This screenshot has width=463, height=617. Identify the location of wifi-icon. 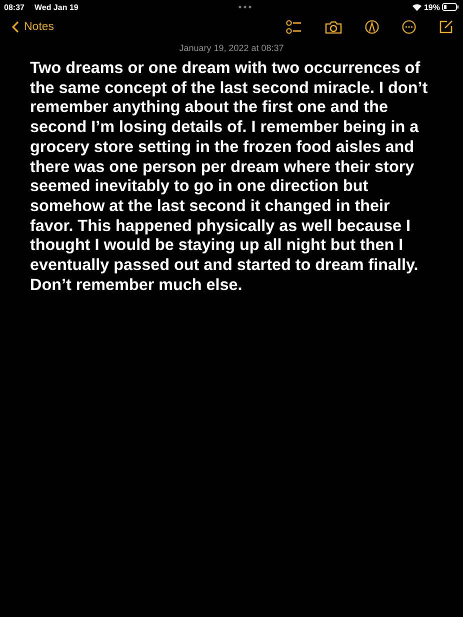
(417, 7).